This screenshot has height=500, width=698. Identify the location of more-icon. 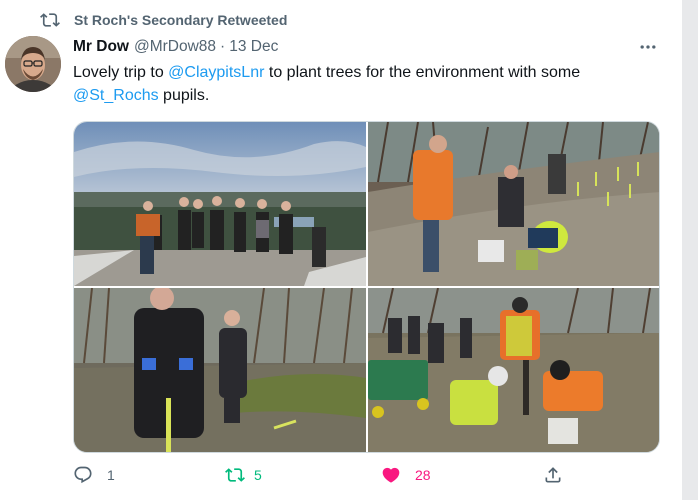
(648, 47).